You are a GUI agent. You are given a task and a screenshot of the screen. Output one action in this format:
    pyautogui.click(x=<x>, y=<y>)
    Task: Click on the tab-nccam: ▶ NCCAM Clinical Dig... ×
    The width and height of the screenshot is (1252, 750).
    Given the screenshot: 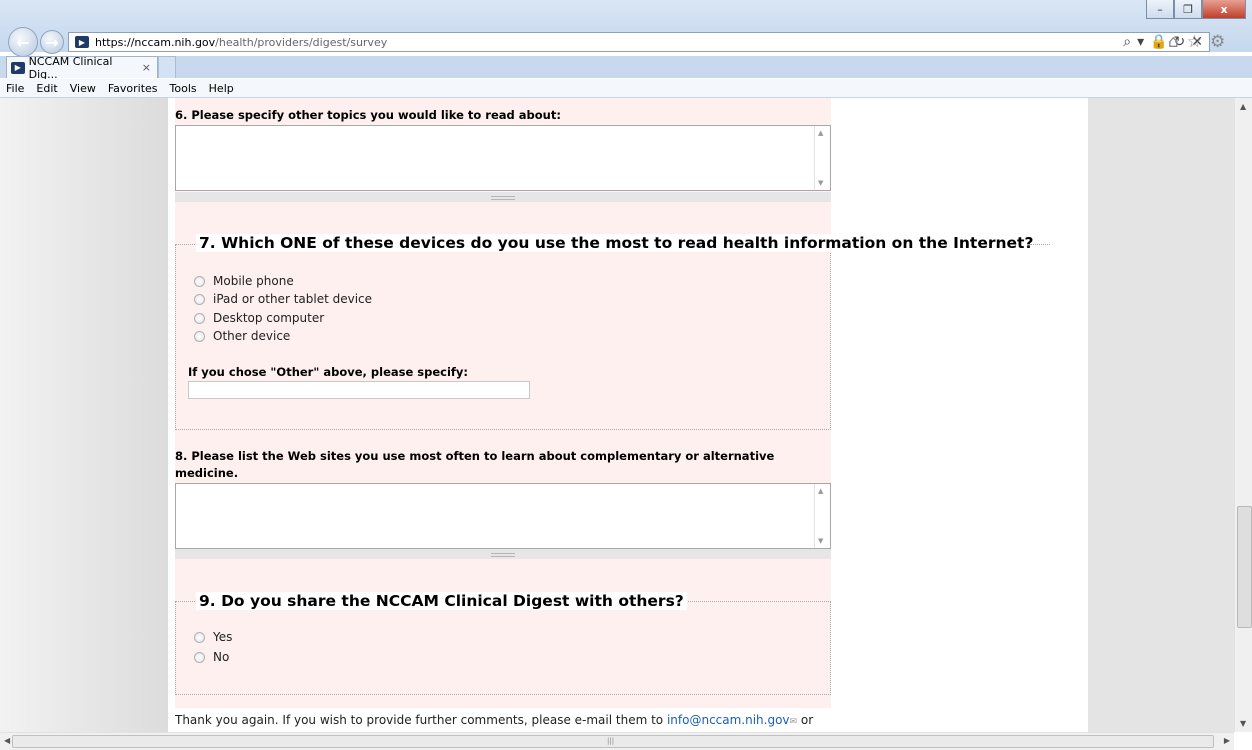 What is the action you would take?
    pyautogui.click(x=82, y=67)
    